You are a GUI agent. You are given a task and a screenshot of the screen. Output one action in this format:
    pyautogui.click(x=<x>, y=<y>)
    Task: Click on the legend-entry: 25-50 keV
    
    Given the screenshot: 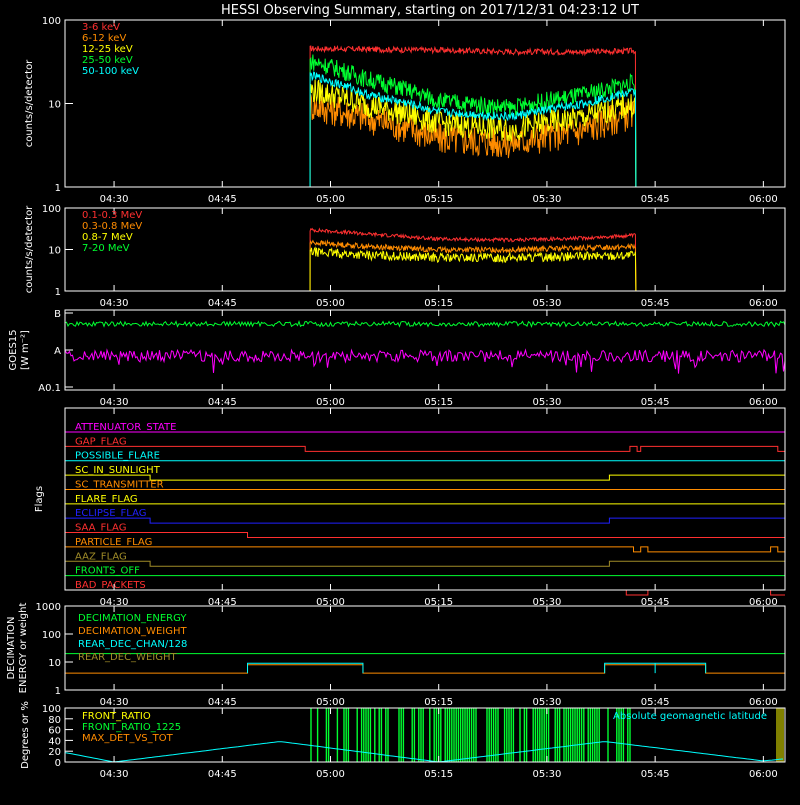 What is the action you would take?
    pyautogui.click(x=107, y=60)
    